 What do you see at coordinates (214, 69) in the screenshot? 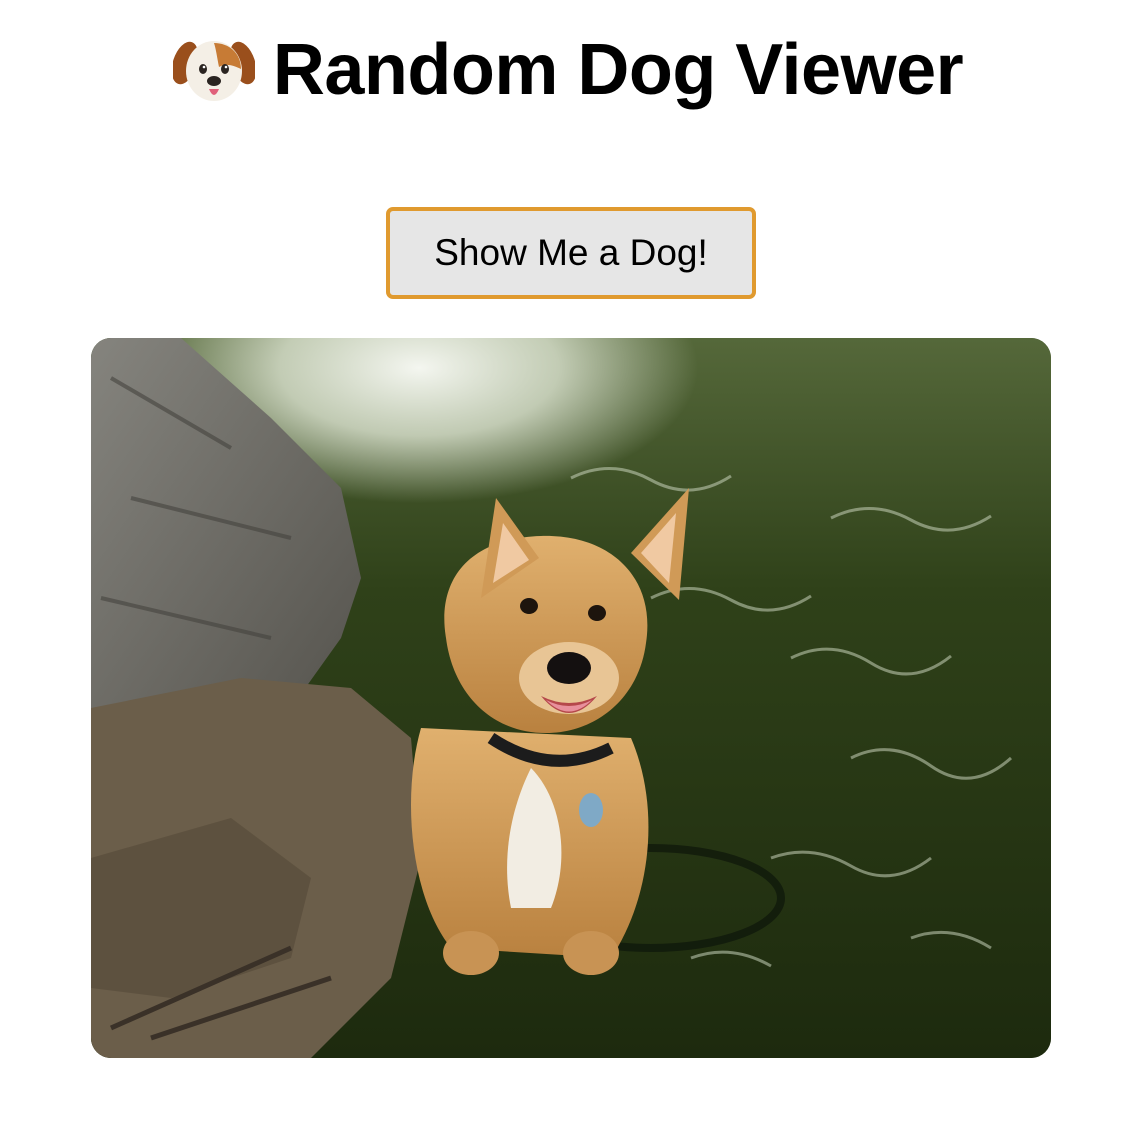
I see `dog-face-icon` at bounding box center [214, 69].